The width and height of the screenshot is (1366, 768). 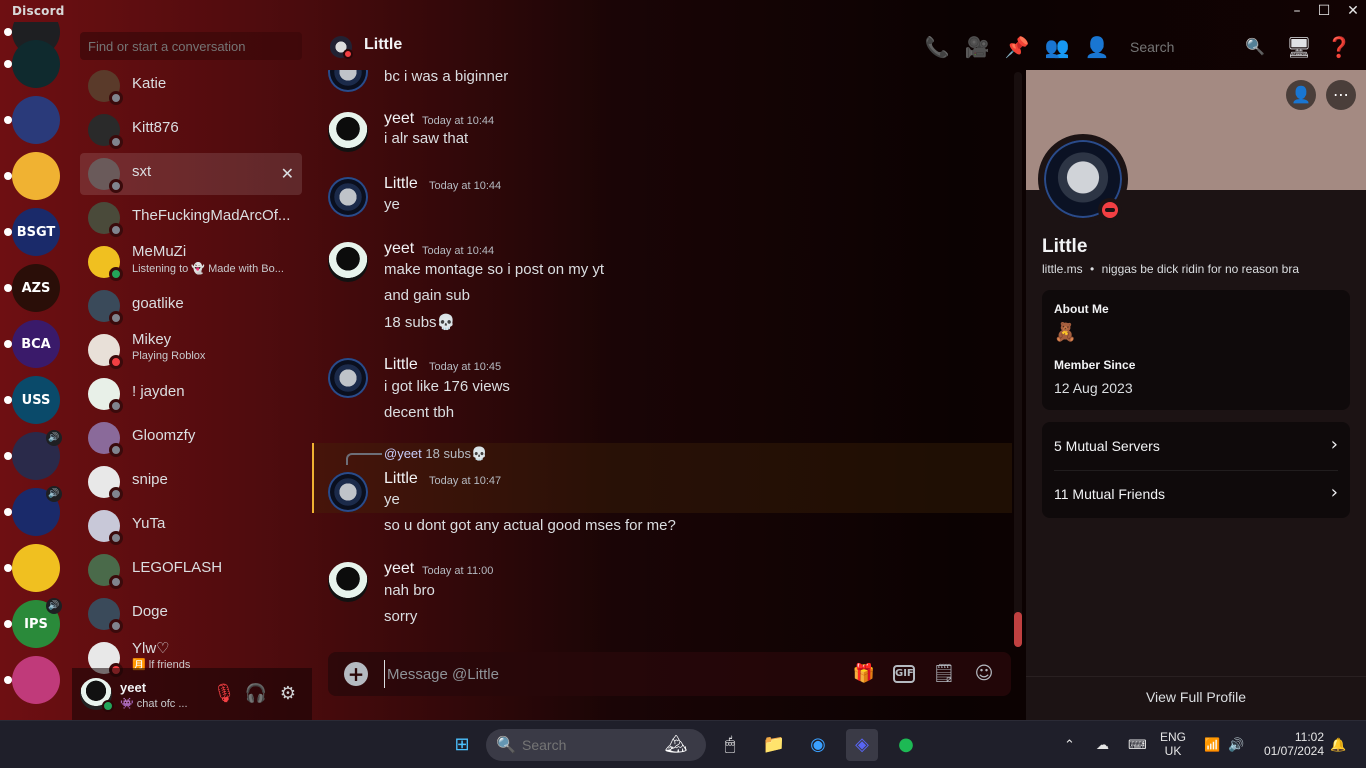 What do you see at coordinates (191, 614) in the screenshot?
I see `dm-item: Doge` at bounding box center [191, 614].